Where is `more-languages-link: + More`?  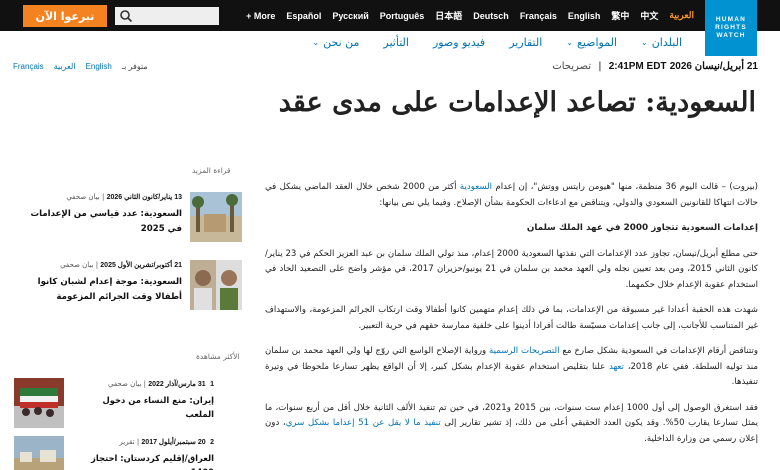
more-languages-link: + More is located at coordinates (260, 16).